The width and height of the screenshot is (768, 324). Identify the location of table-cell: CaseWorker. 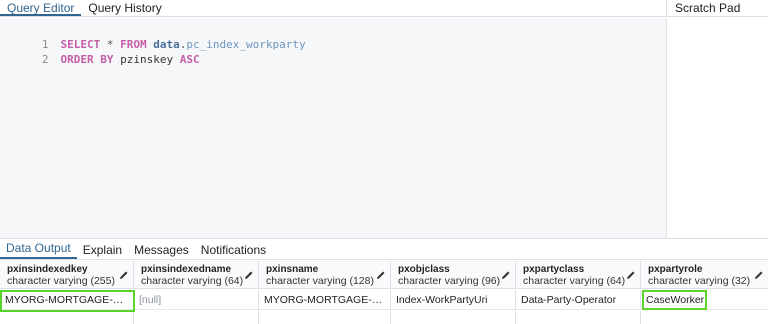
(704, 300).